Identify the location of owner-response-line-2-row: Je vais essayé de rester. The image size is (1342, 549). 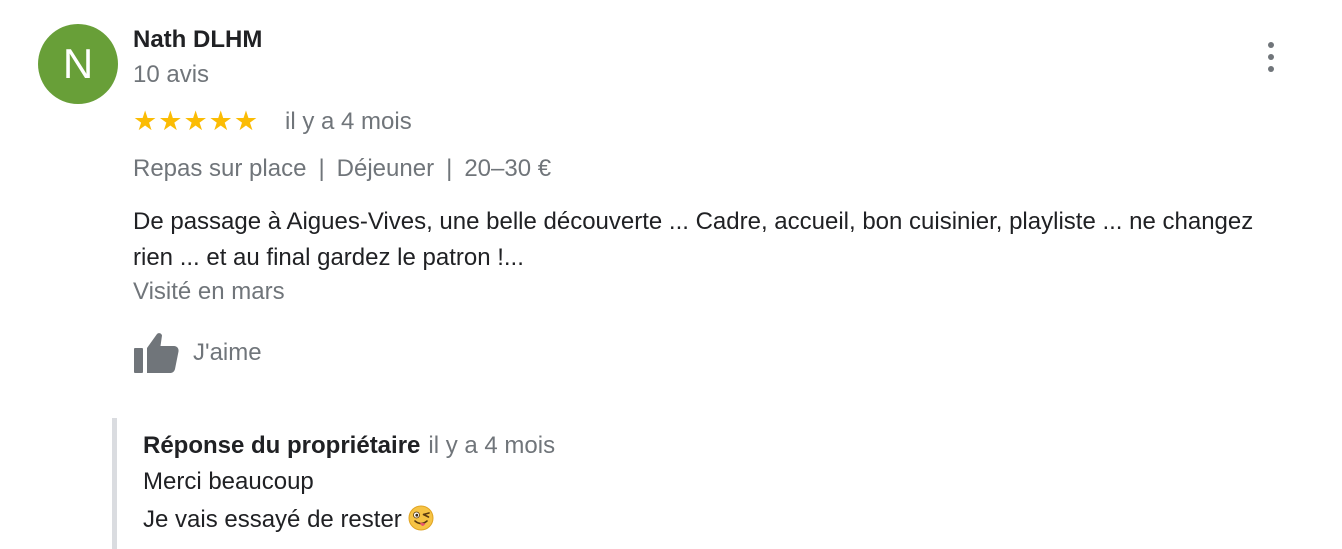
(288, 519).